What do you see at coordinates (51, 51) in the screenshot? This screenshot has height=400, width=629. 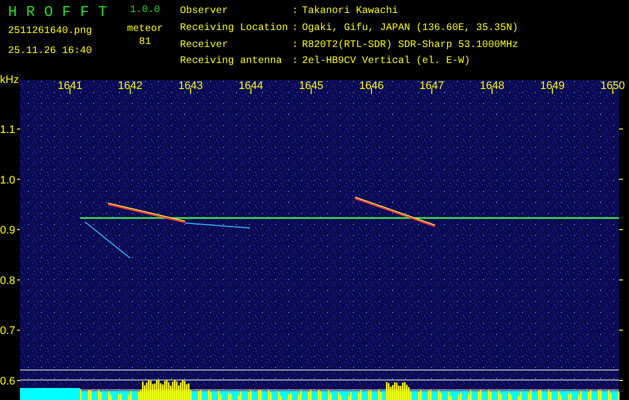 I see `date-time: 25.11.26 16:40` at bounding box center [51, 51].